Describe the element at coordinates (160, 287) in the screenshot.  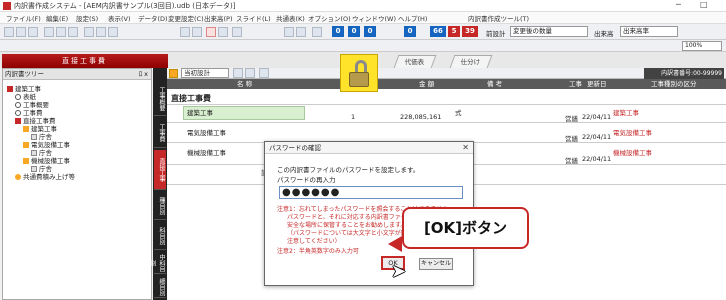
I see `vtab-detail: 細目別` at that location.